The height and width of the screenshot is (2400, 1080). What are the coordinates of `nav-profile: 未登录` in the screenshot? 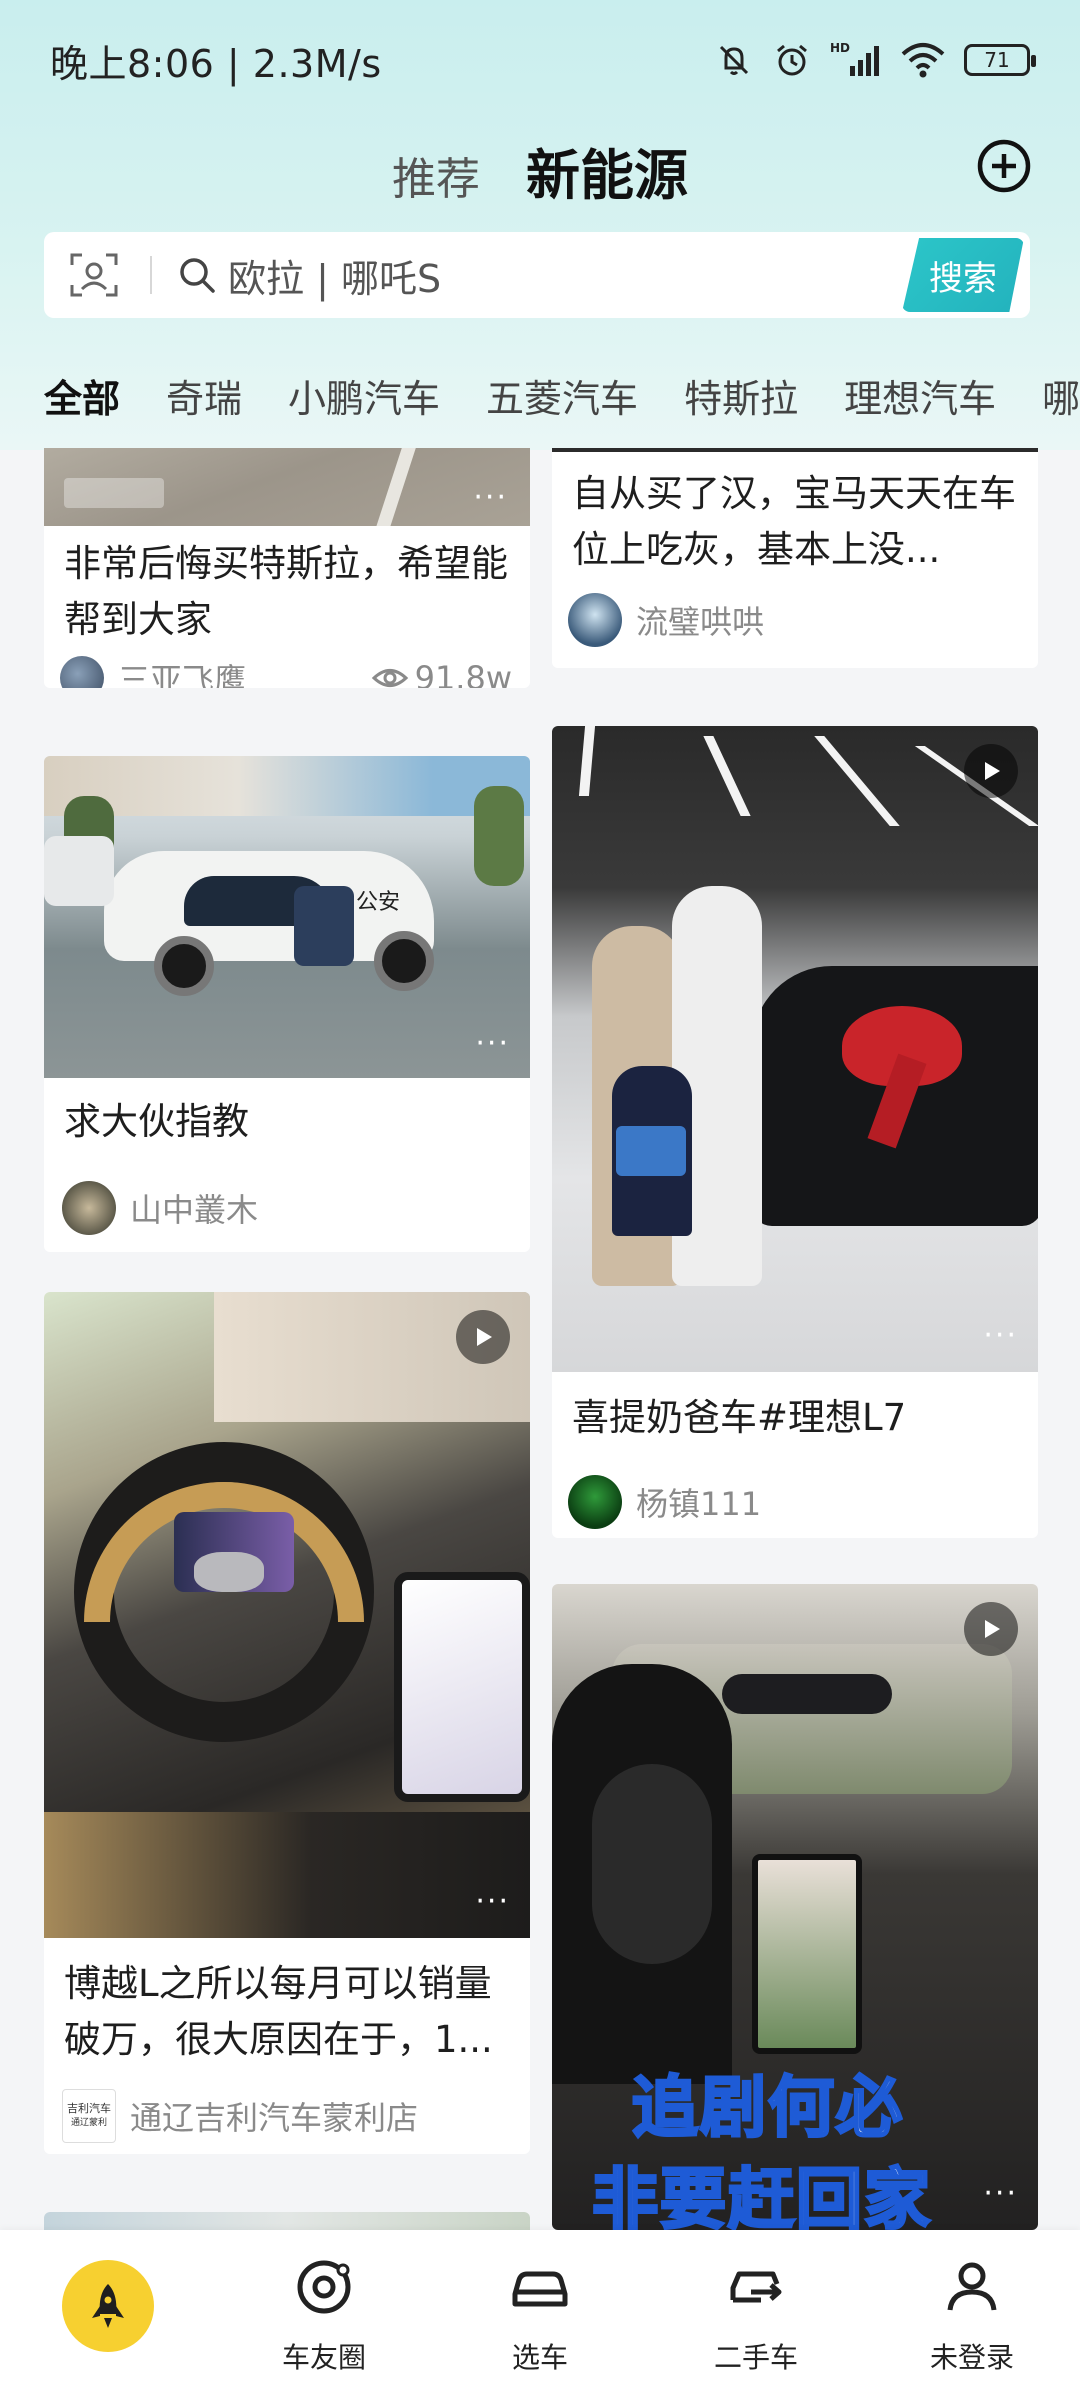 It's located at (972, 2314).